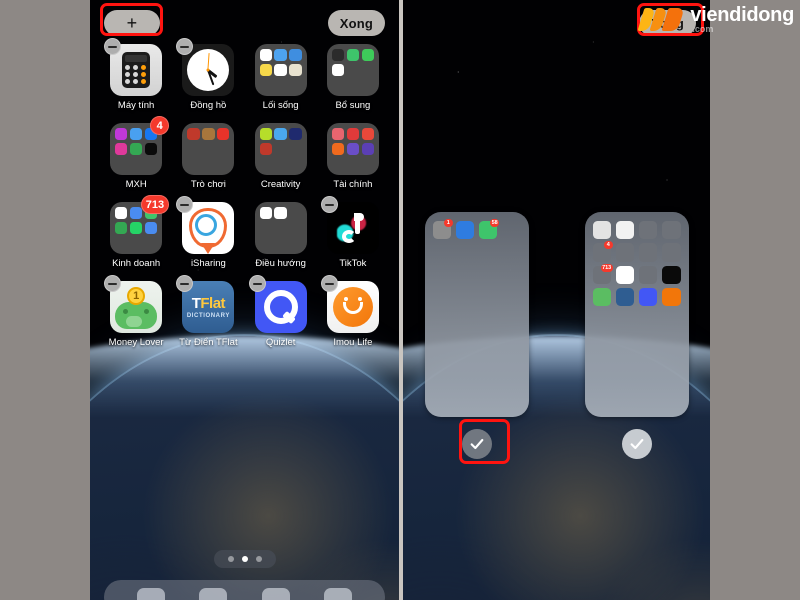 The width and height of the screenshot is (800, 600). I want to click on app-item: Imou Life, so click(353, 311).